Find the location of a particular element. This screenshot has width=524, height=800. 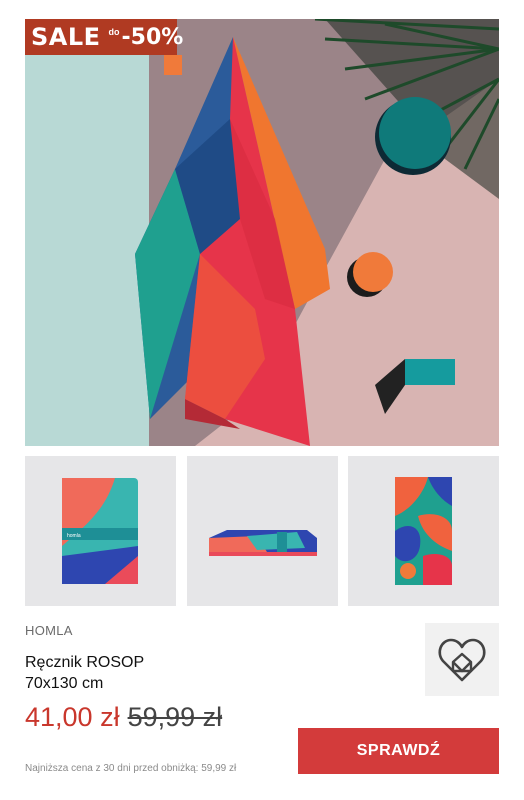

thumbnail-folded-towel: homla is located at coordinates (100, 531).